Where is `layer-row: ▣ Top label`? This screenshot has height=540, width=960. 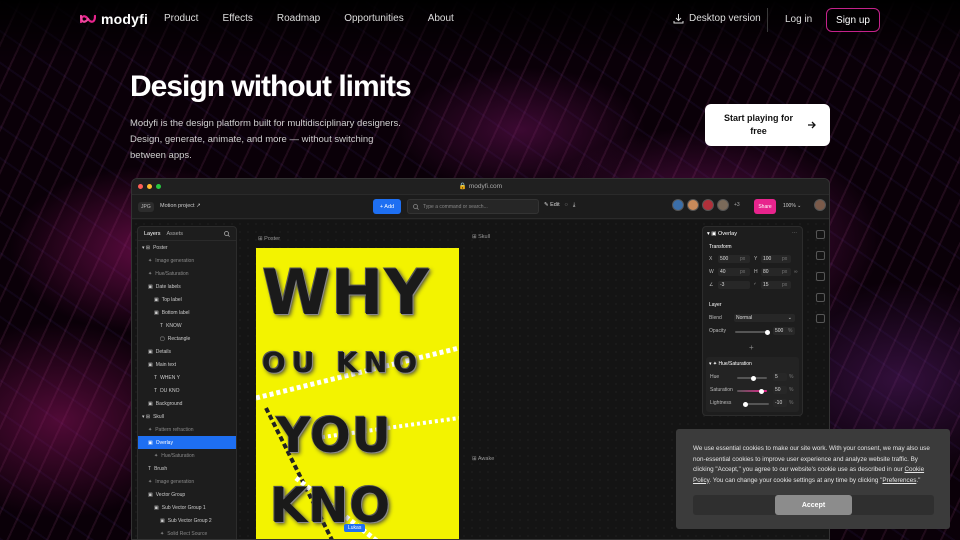 layer-row: ▣ Top label is located at coordinates (187, 299).